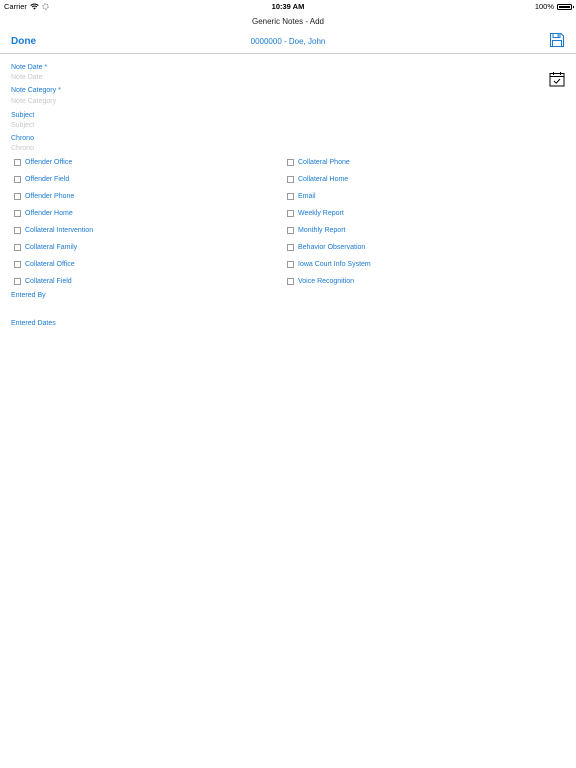 The image size is (576, 768). Describe the element at coordinates (48, 162) in the screenshot. I see `checkbox-label: Offender Office` at that location.